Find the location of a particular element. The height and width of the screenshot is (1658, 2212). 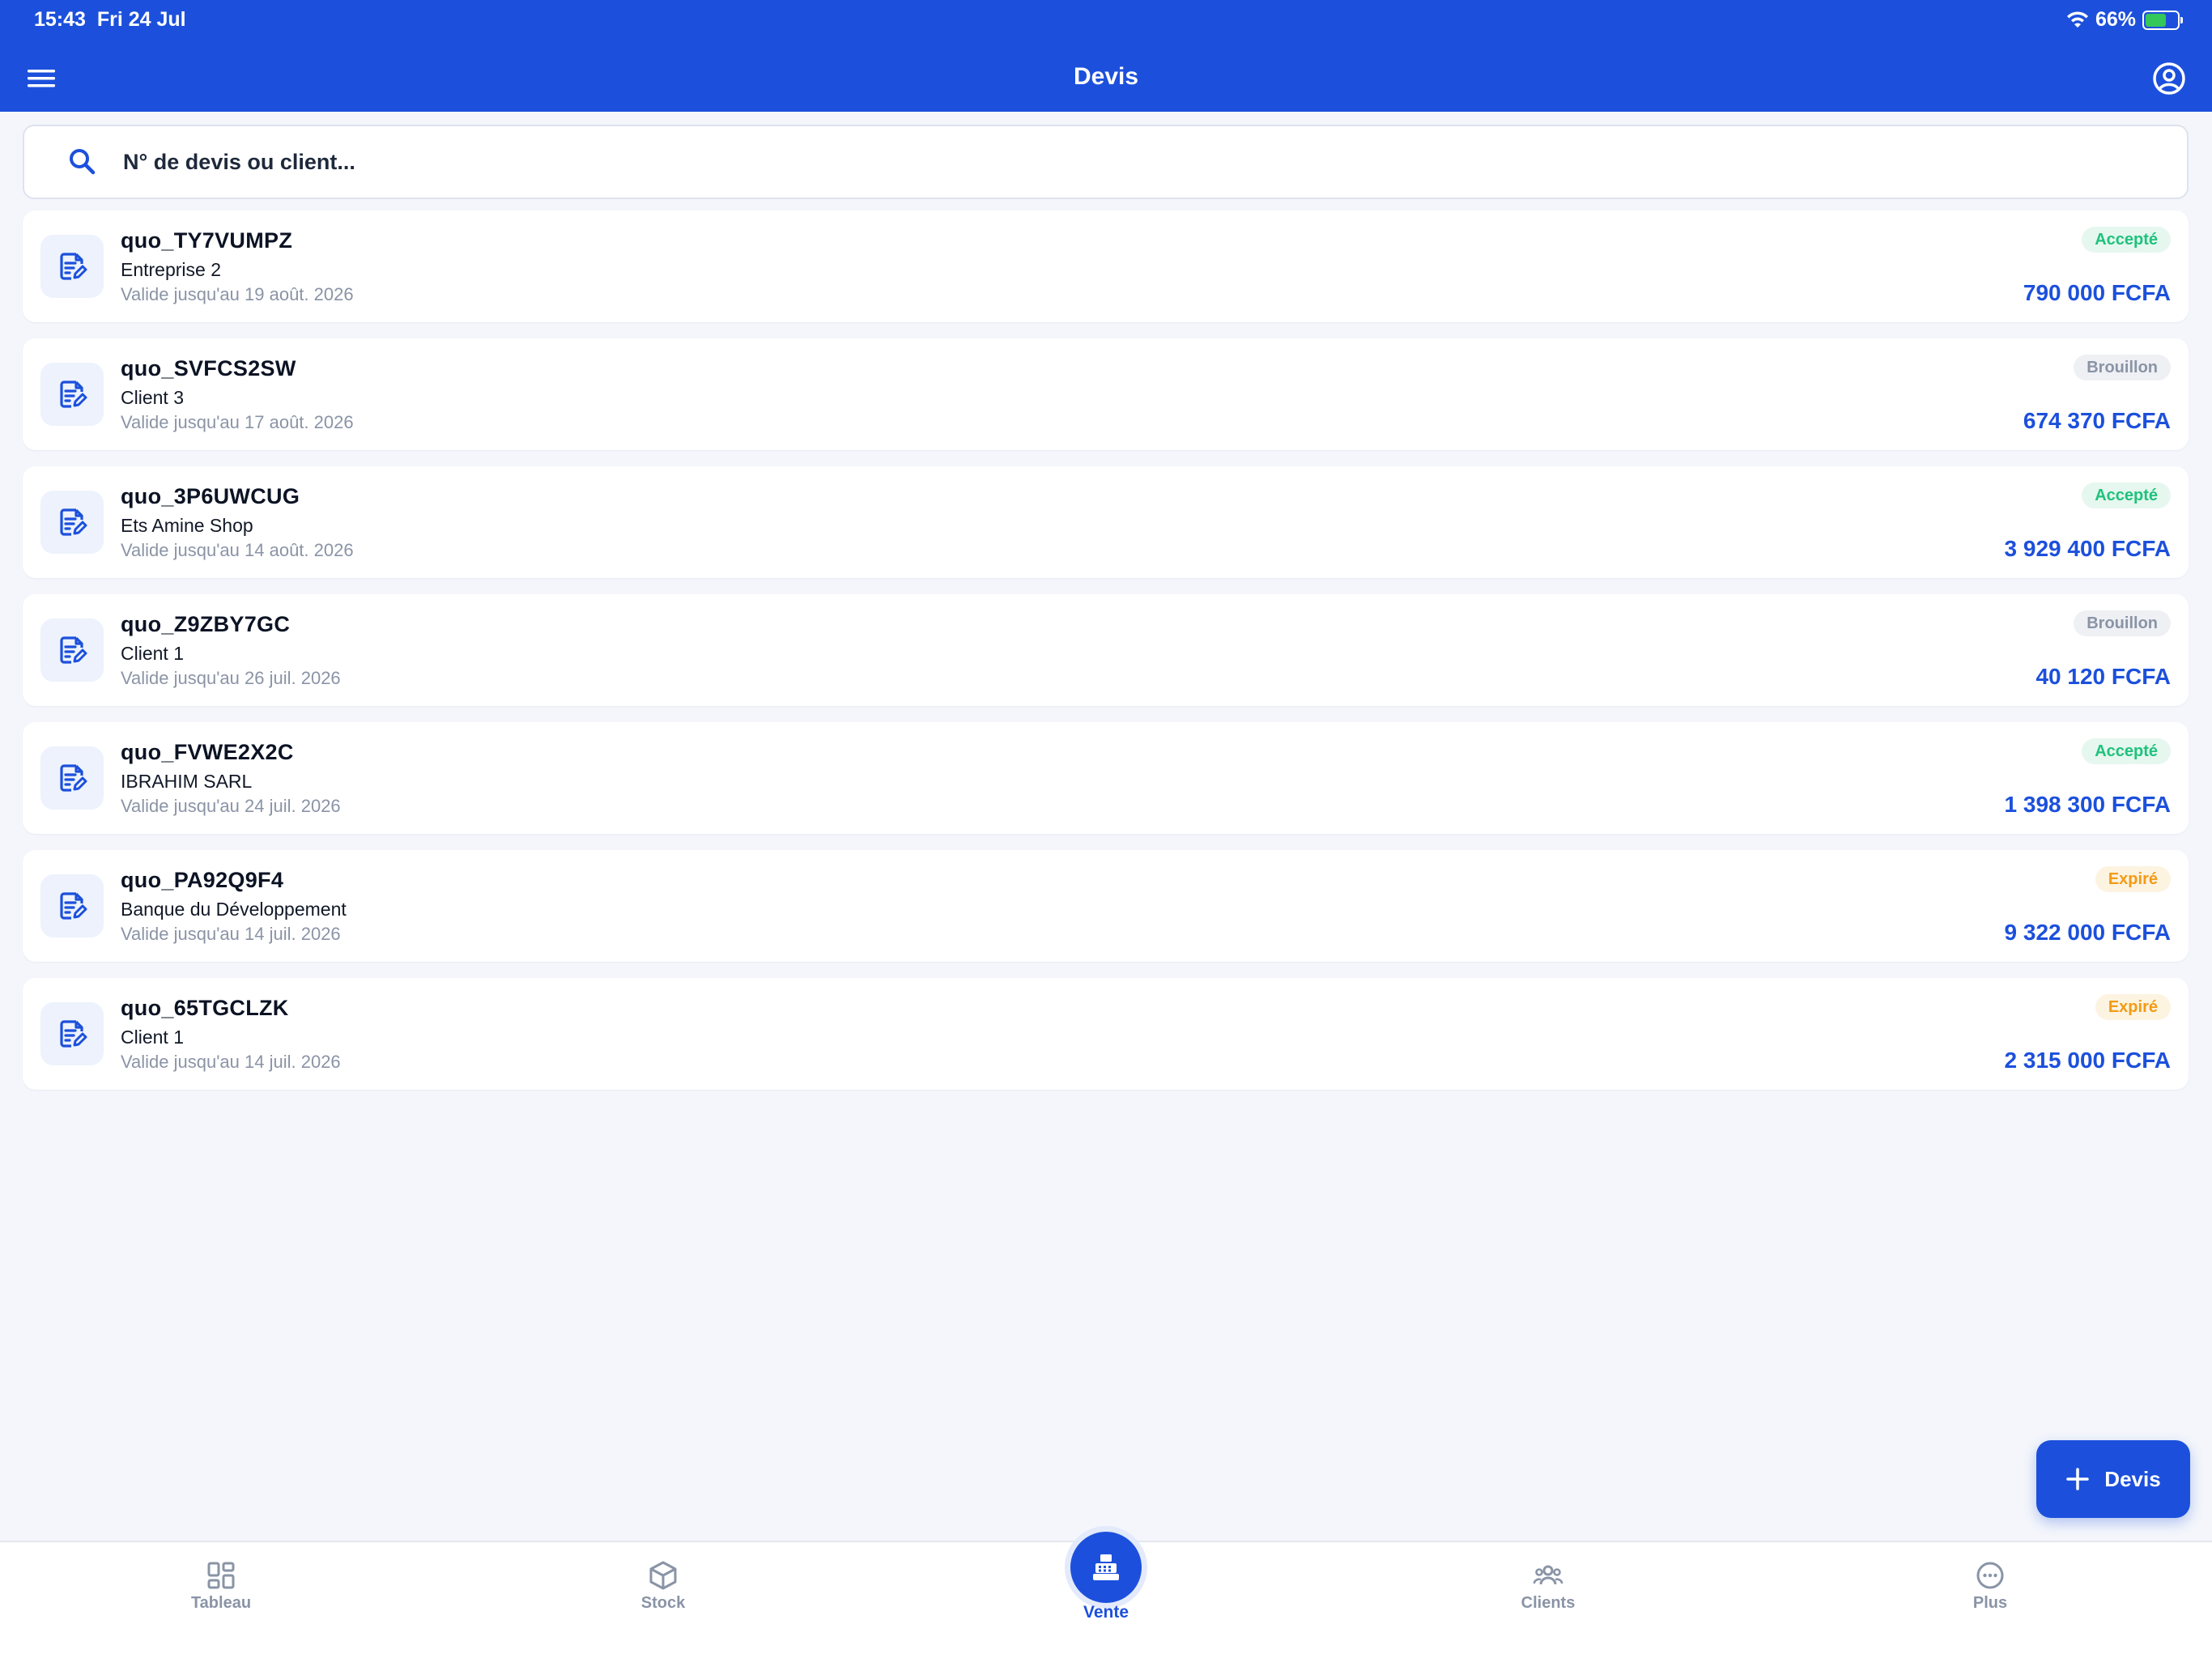

quote-amount: 3 929 400 FCFA is located at coordinates (2087, 548).